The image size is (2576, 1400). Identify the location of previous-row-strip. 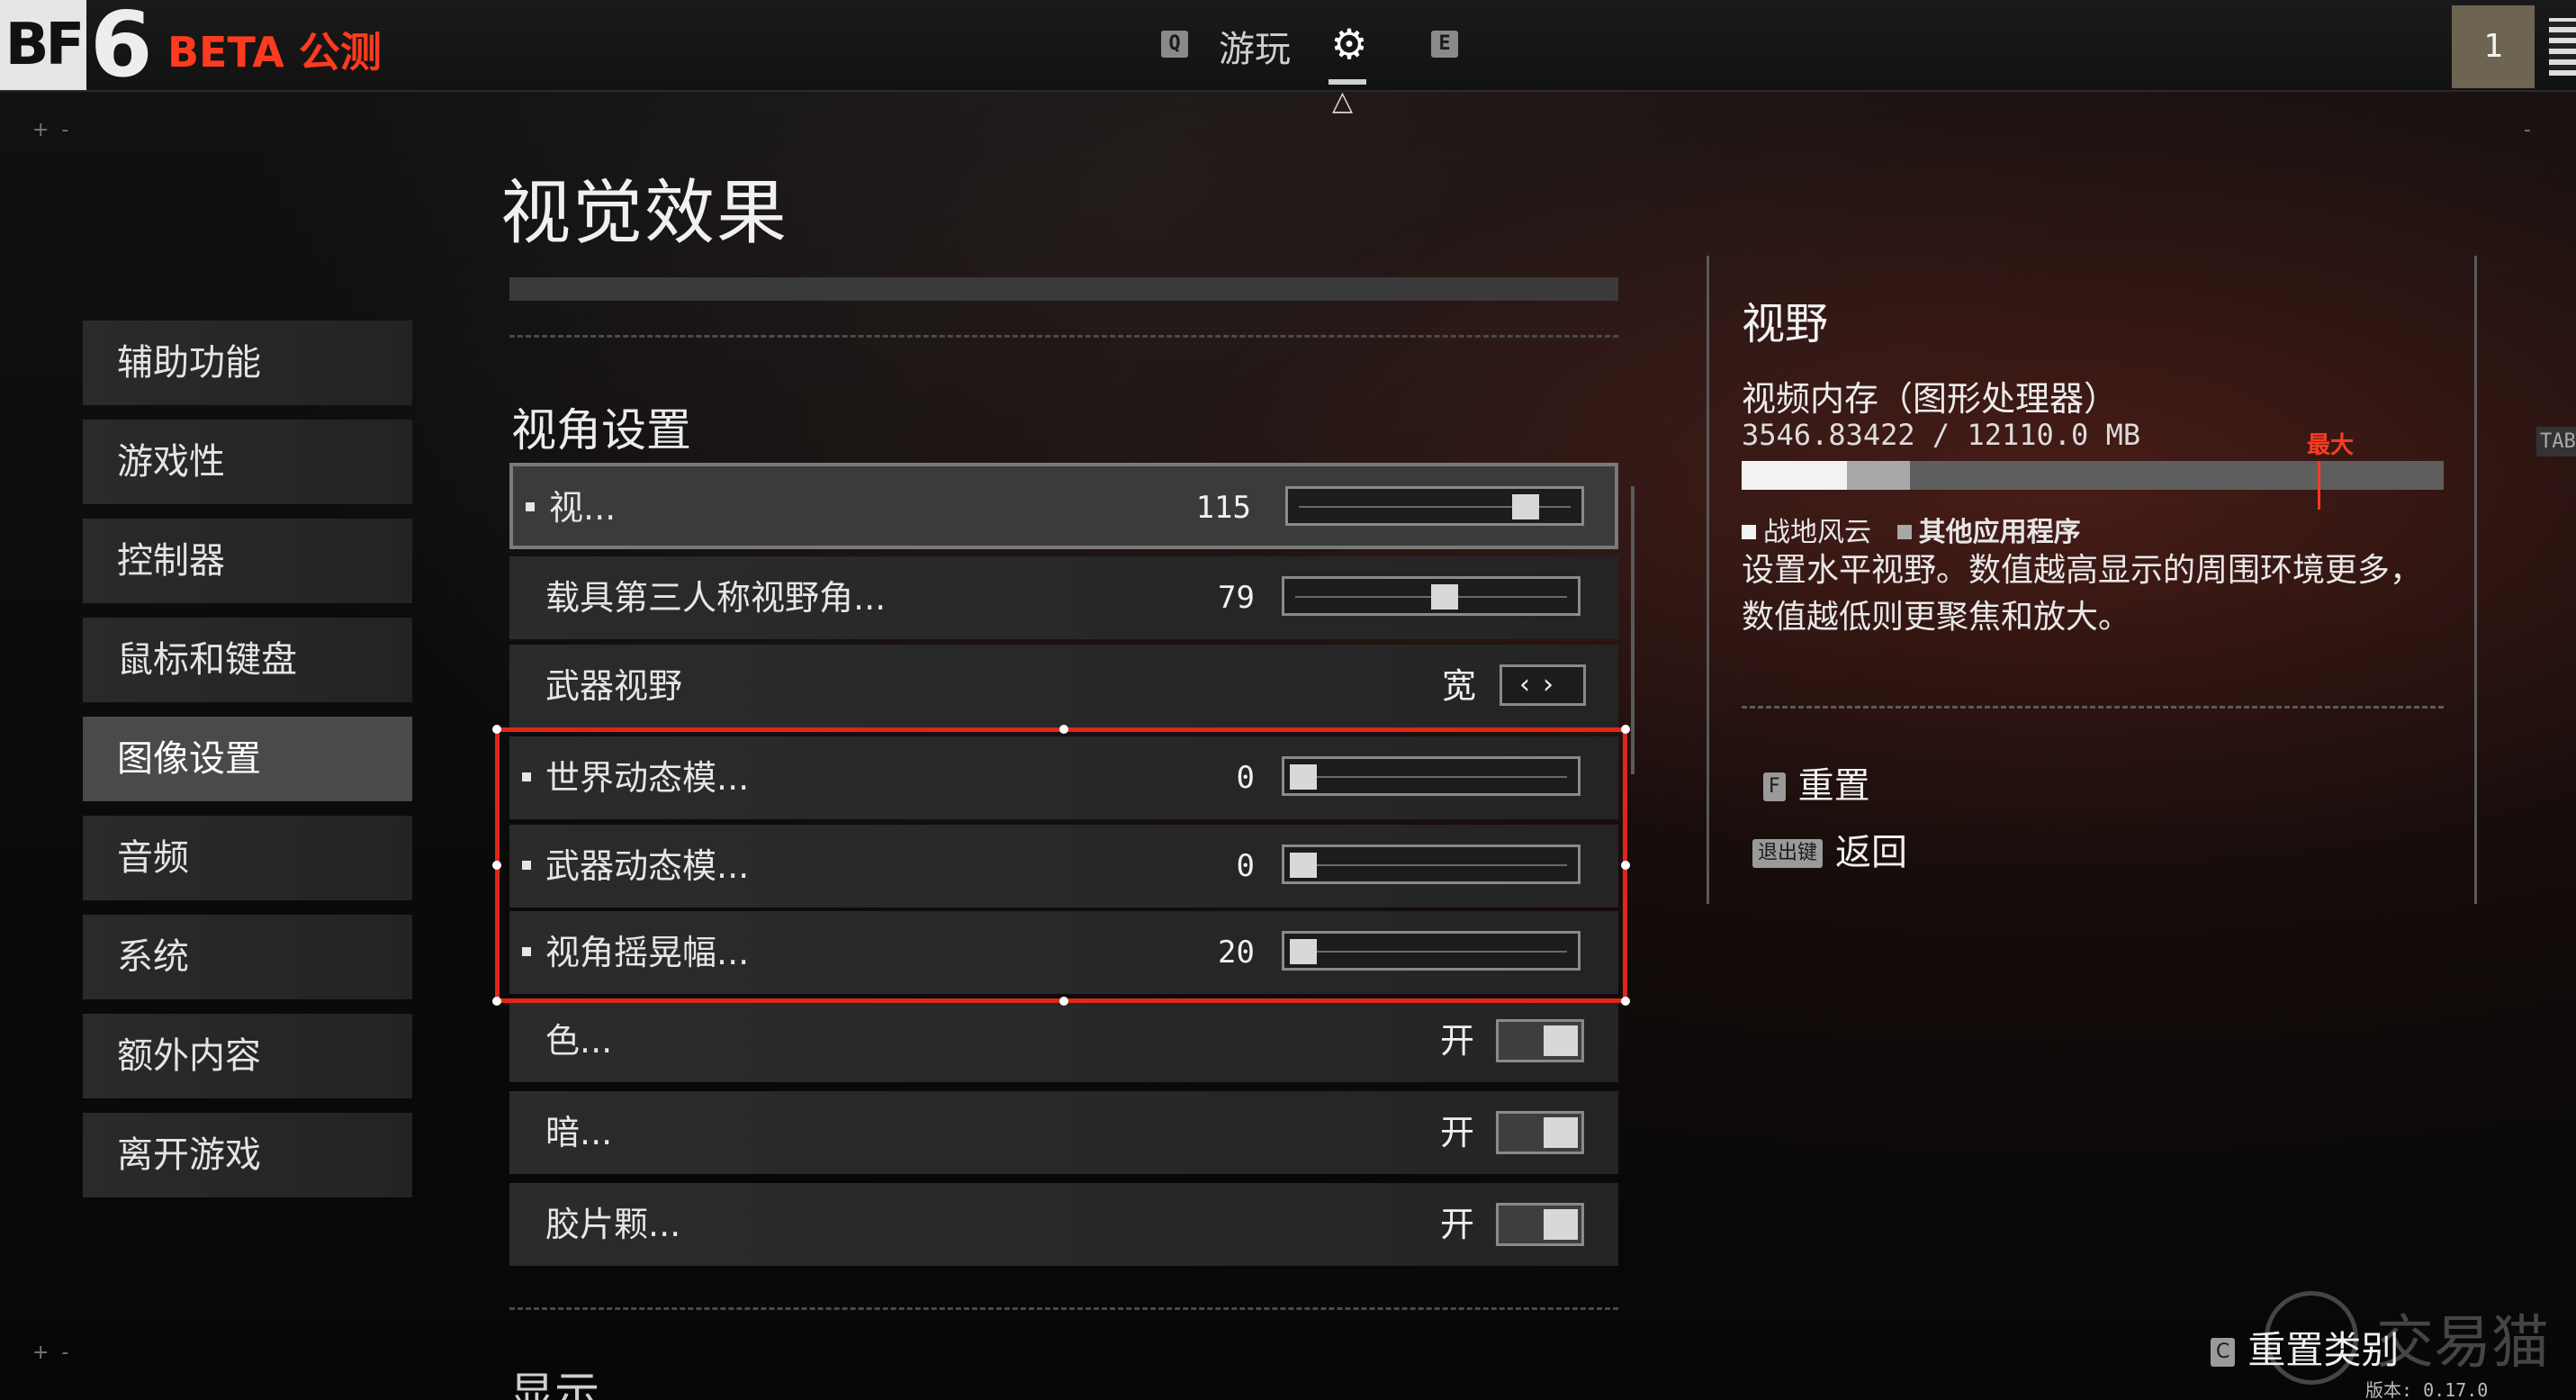
(1063, 289).